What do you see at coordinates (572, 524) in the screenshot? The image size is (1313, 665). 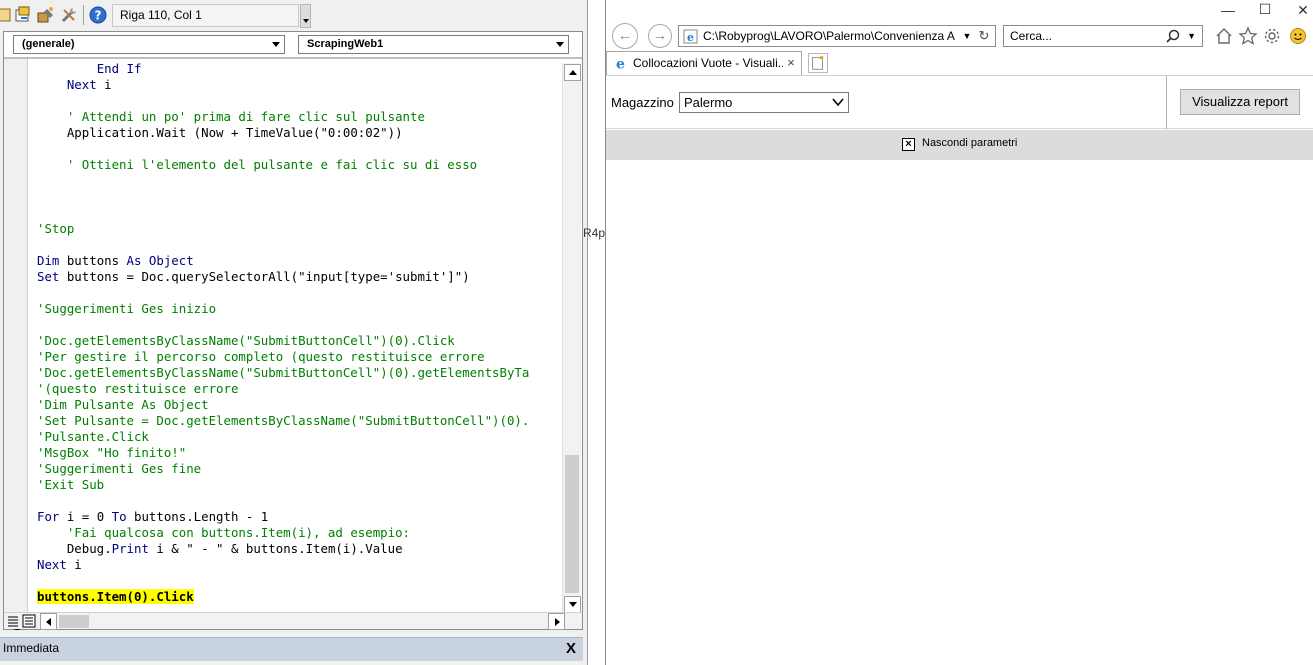 I see `vertical-scroll-thumb` at bounding box center [572, 524].